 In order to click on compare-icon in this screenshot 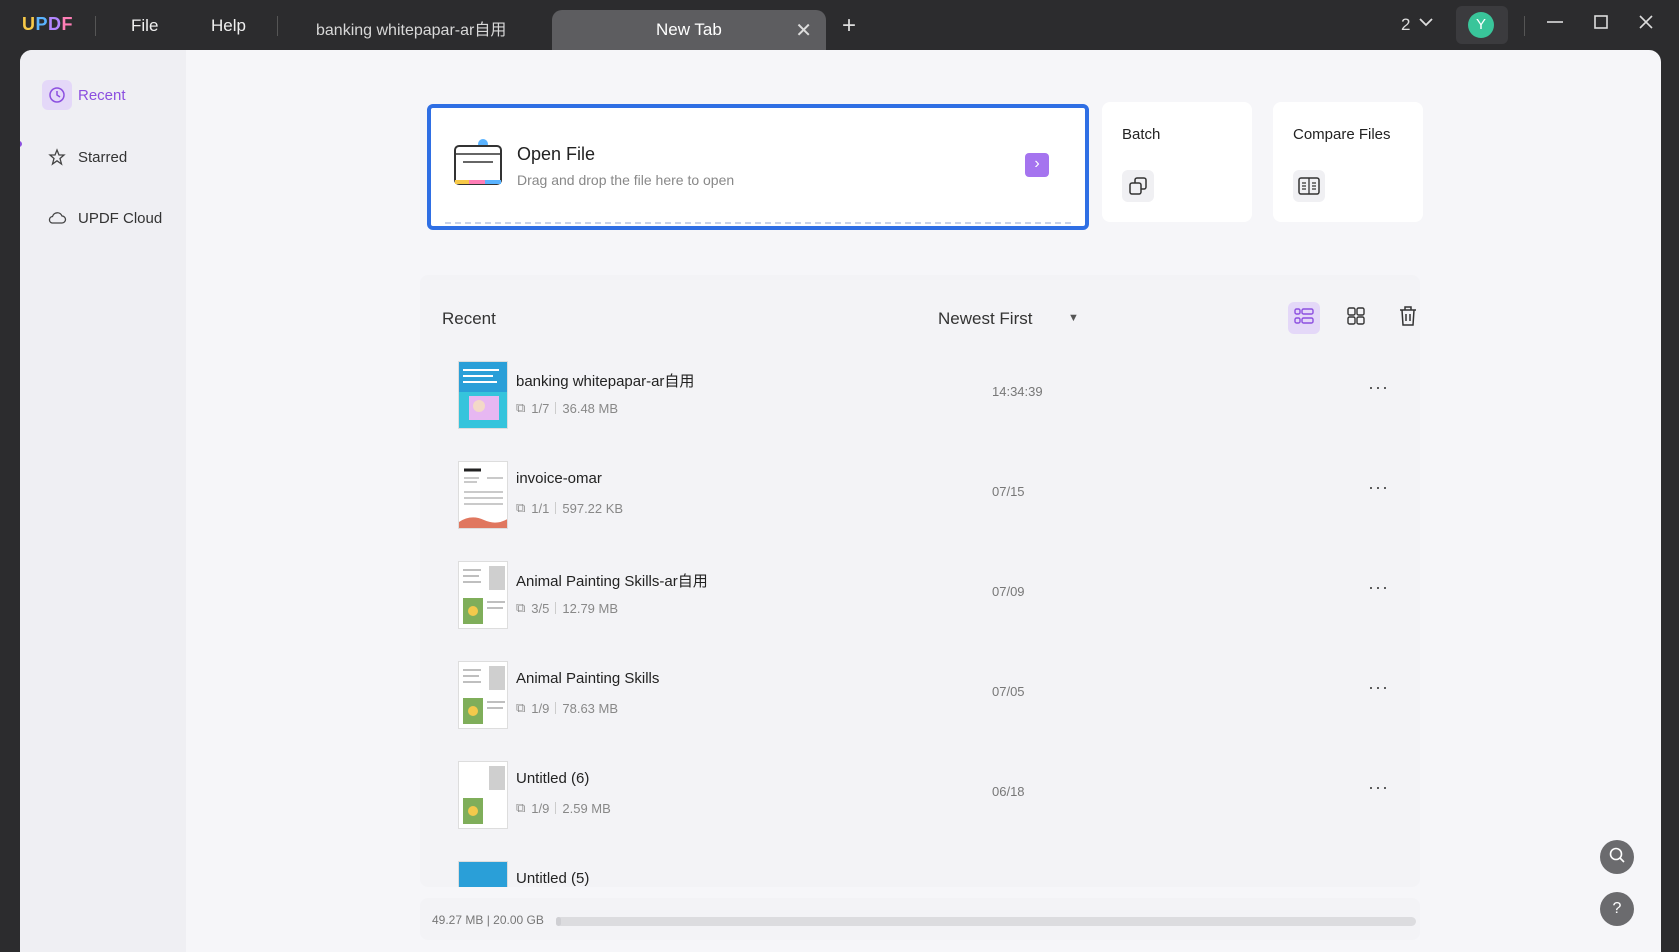, I will do `click(1309, 186)`.